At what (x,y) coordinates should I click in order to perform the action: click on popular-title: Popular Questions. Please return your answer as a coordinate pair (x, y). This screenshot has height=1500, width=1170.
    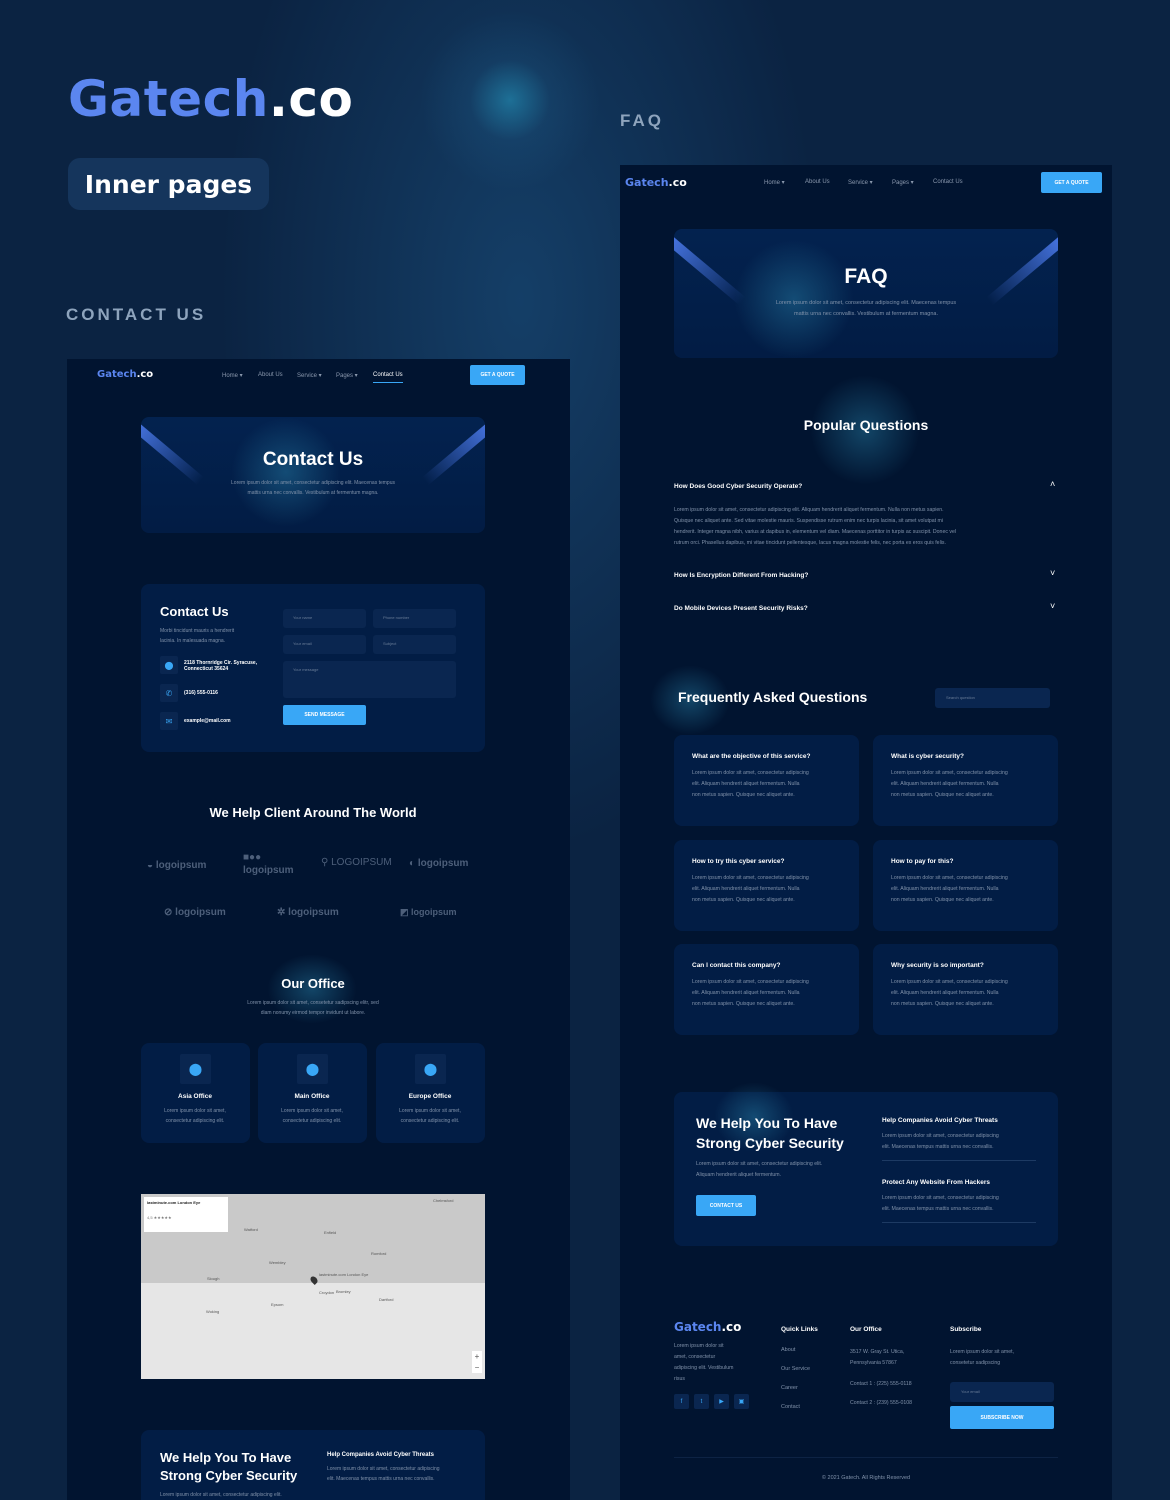
    Looking at the image, I should click on (866, 425).